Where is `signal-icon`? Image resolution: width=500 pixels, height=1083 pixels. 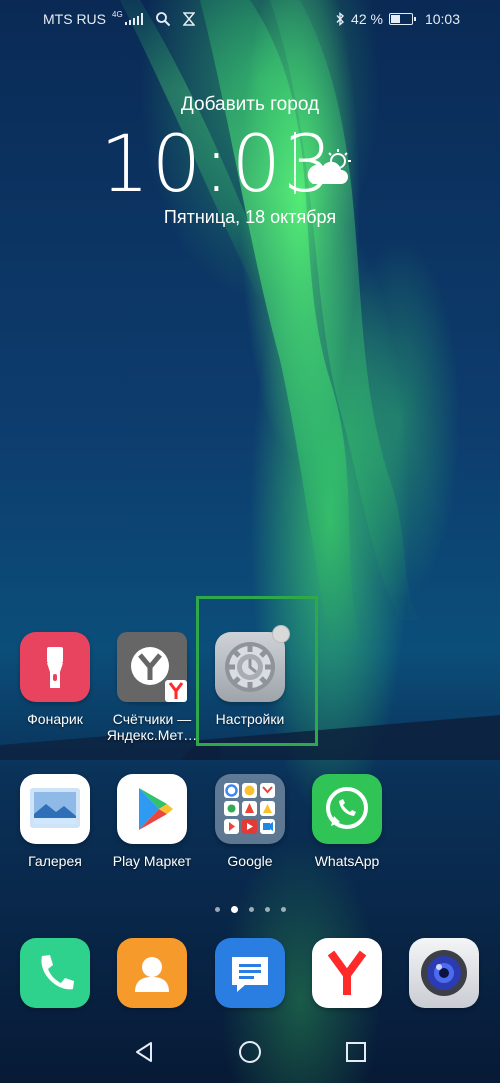 signal-icon is located at coordinates (133, 19).